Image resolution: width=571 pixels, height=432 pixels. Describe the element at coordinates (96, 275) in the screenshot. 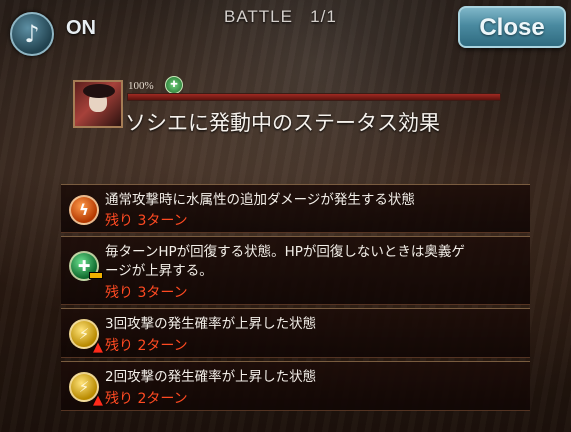

I see `gauge-badge-icon` at that location.